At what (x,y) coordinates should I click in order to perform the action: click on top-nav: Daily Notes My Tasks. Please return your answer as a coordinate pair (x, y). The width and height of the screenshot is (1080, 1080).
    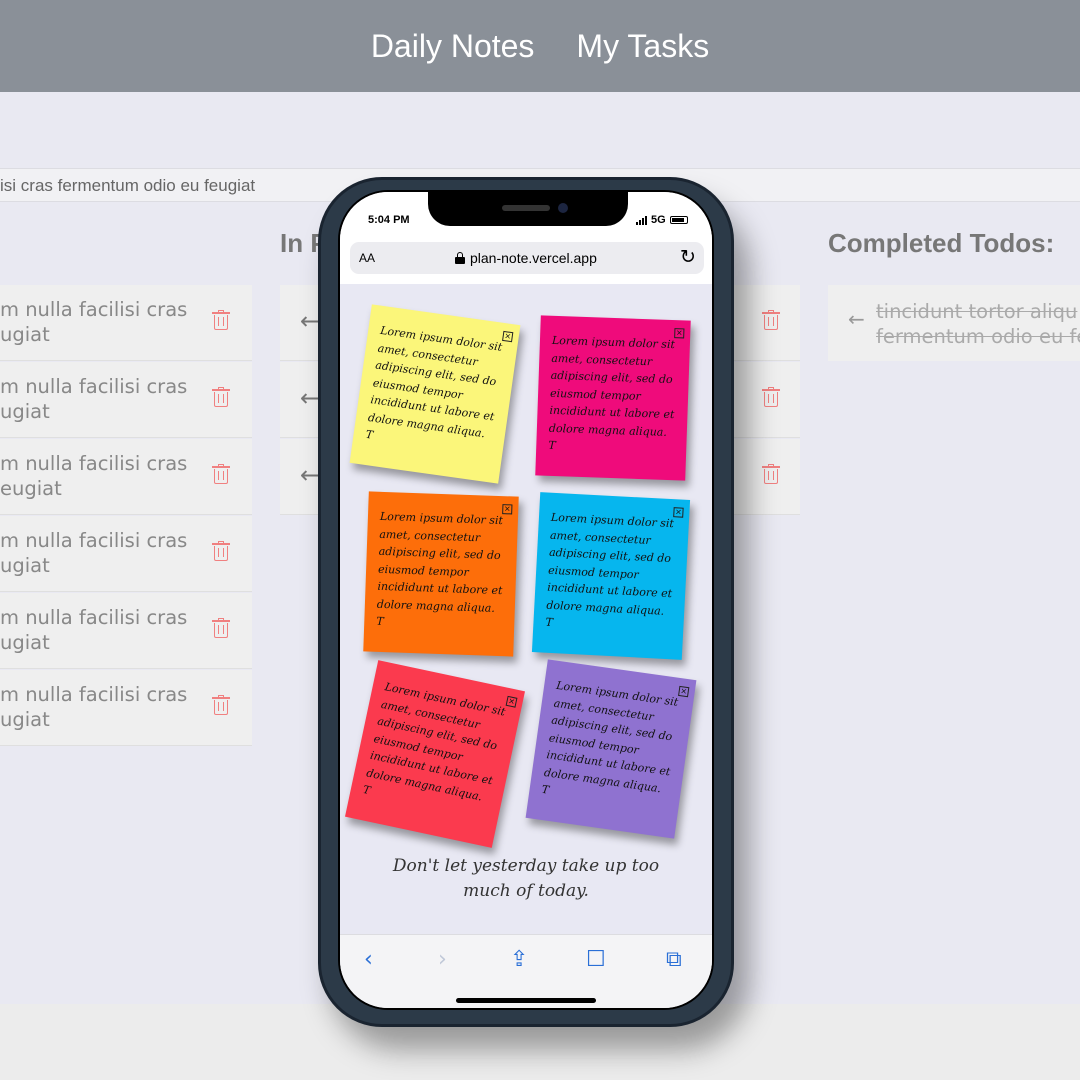
    Looking at the image, I should click on (540, 46).